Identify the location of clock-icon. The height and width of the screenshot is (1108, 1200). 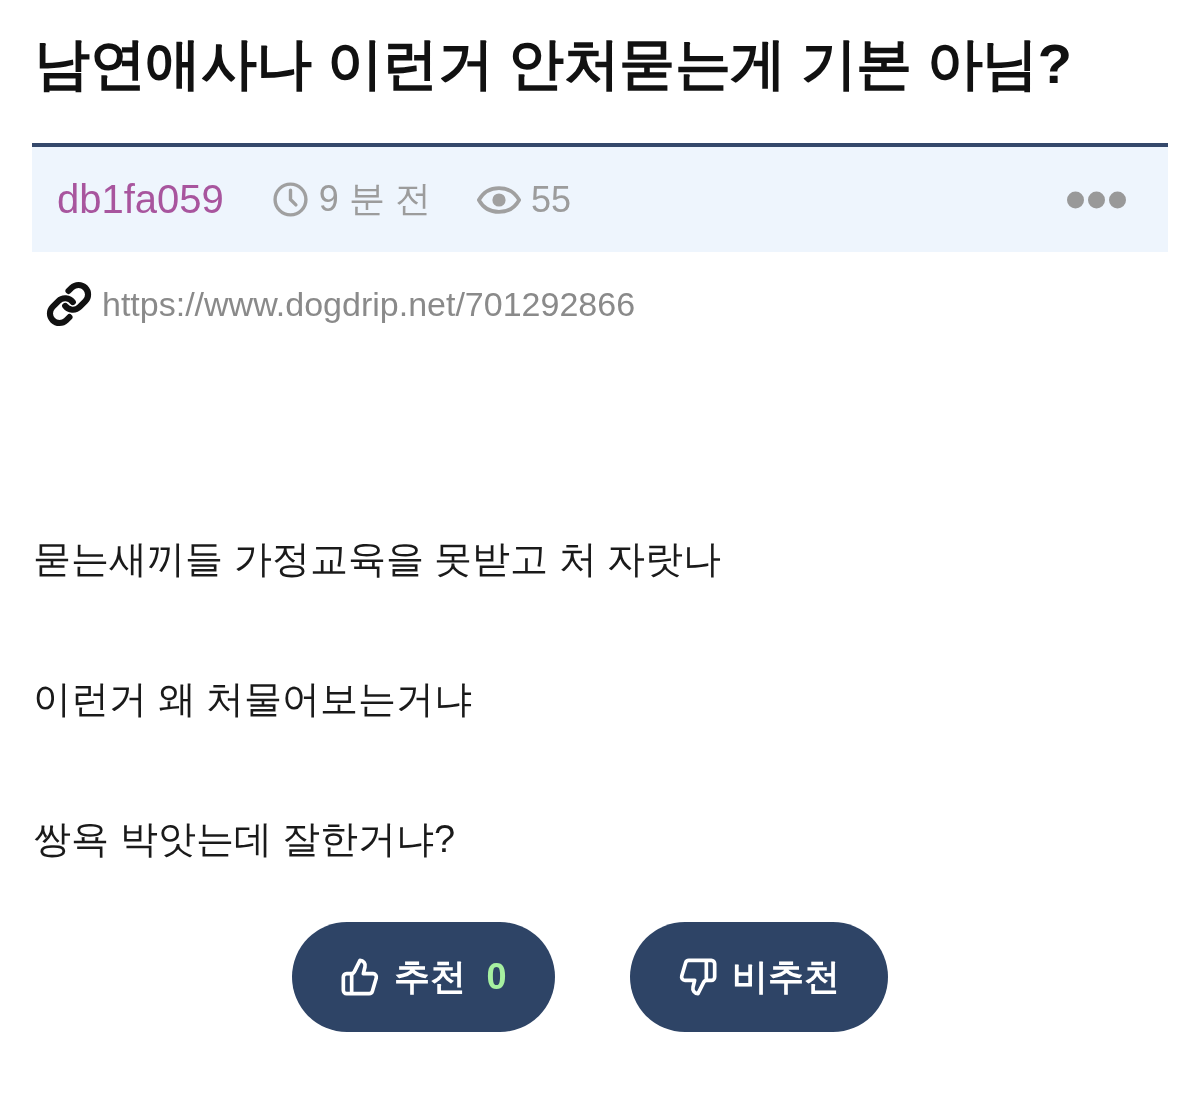
(290, 199).